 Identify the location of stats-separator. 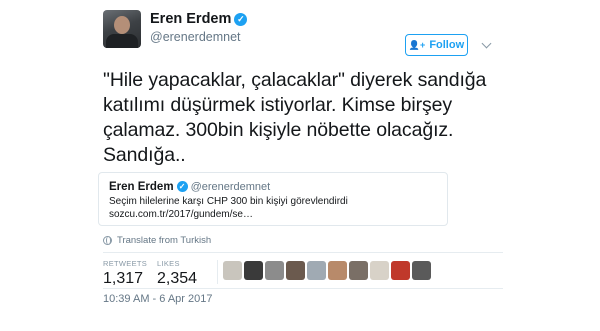
(217, 272).